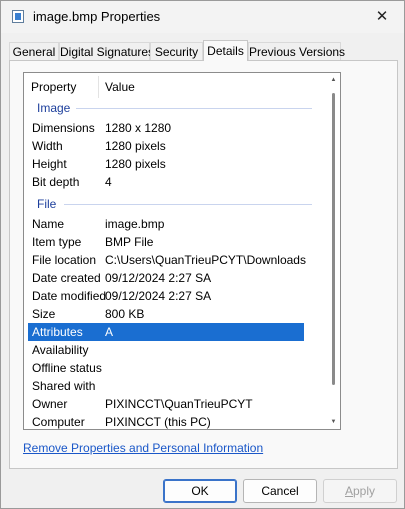 This screenshot has width=405, height=509. What do you see at coordinates (174, 182) in the screenshot?
I see `property-row: Bit depth 4` at bounding box center [174, 182].